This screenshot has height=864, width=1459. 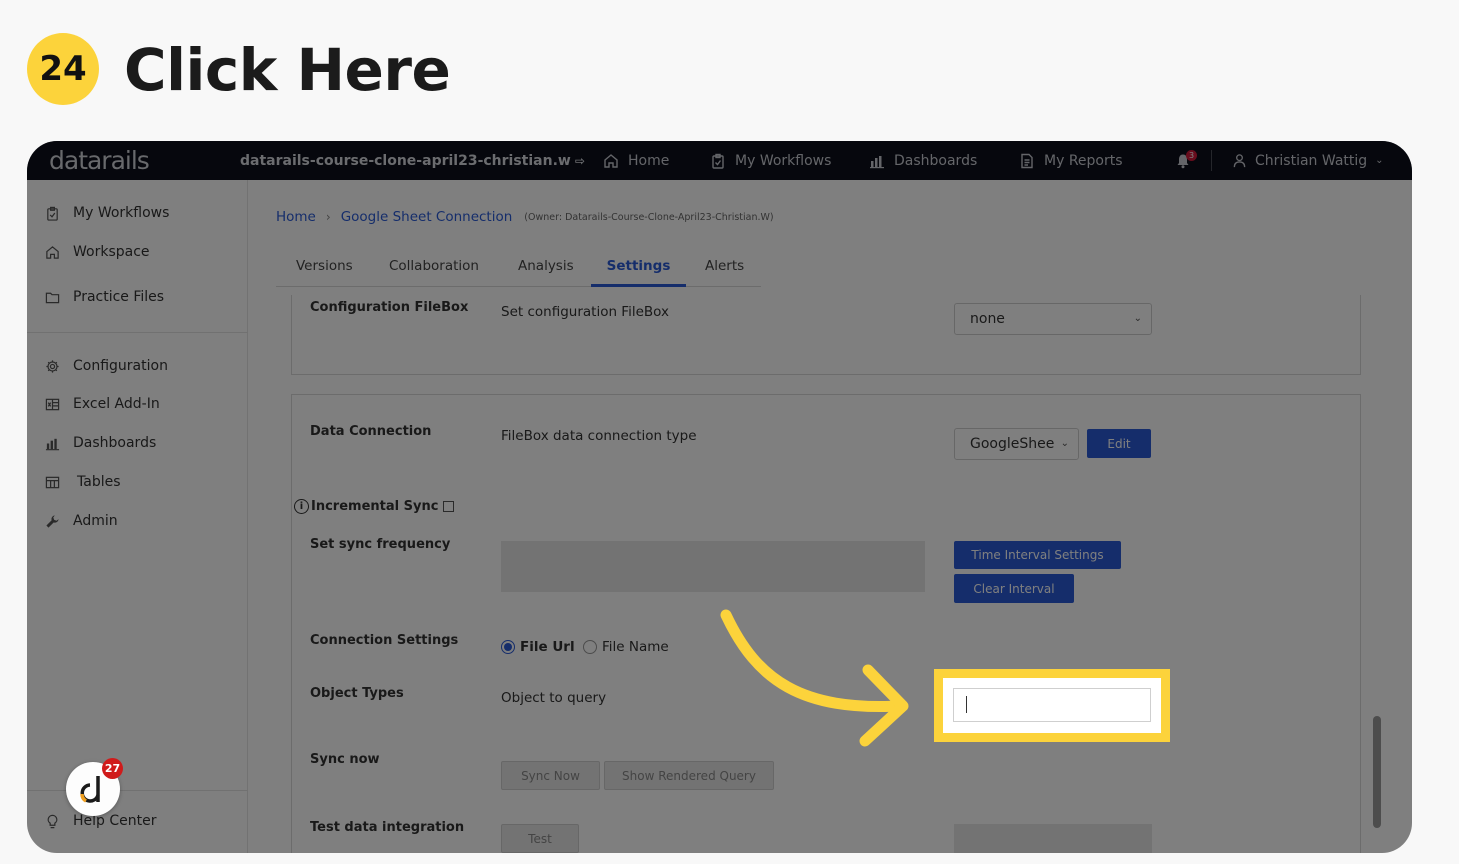 What do you see at coordinates (63, 69) in the screenshot?
I see `step-number-badge: 24` at bounding box center [63, 69].